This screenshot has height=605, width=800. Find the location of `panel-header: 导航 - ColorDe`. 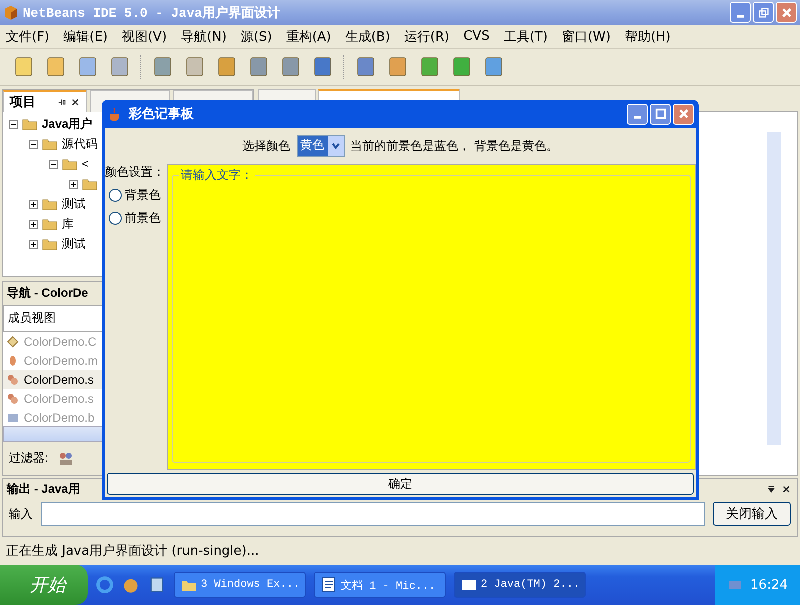

panel-header: 导航 - ColorDe is located at coordinates (48, 293).